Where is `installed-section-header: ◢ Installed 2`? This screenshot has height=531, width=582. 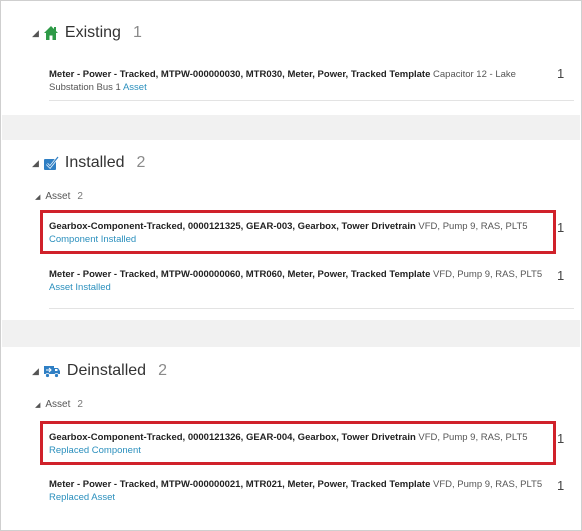 installed-section-header: ◢ Installed 2 is located at coordinates (88, 163).